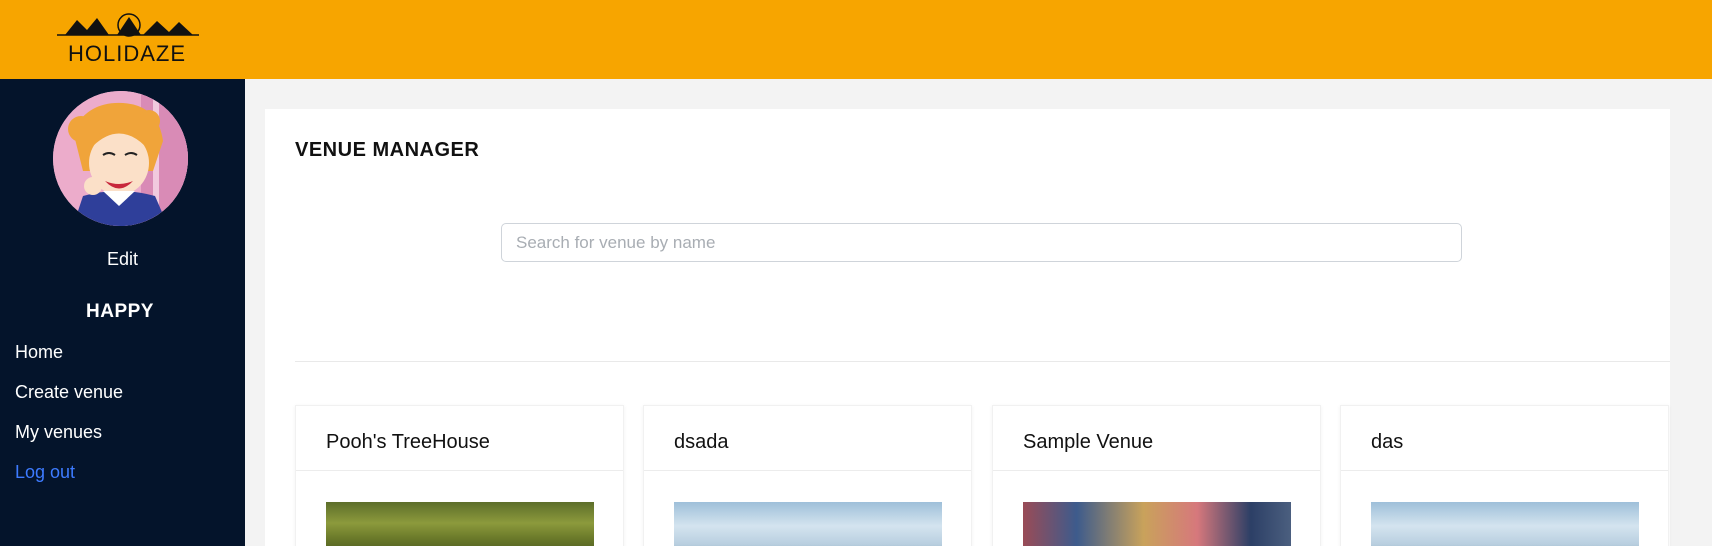 The height and width of the screenshot is (546, 1712). I want to click on brand-name: HOLIDAZE, so click(127, 53).